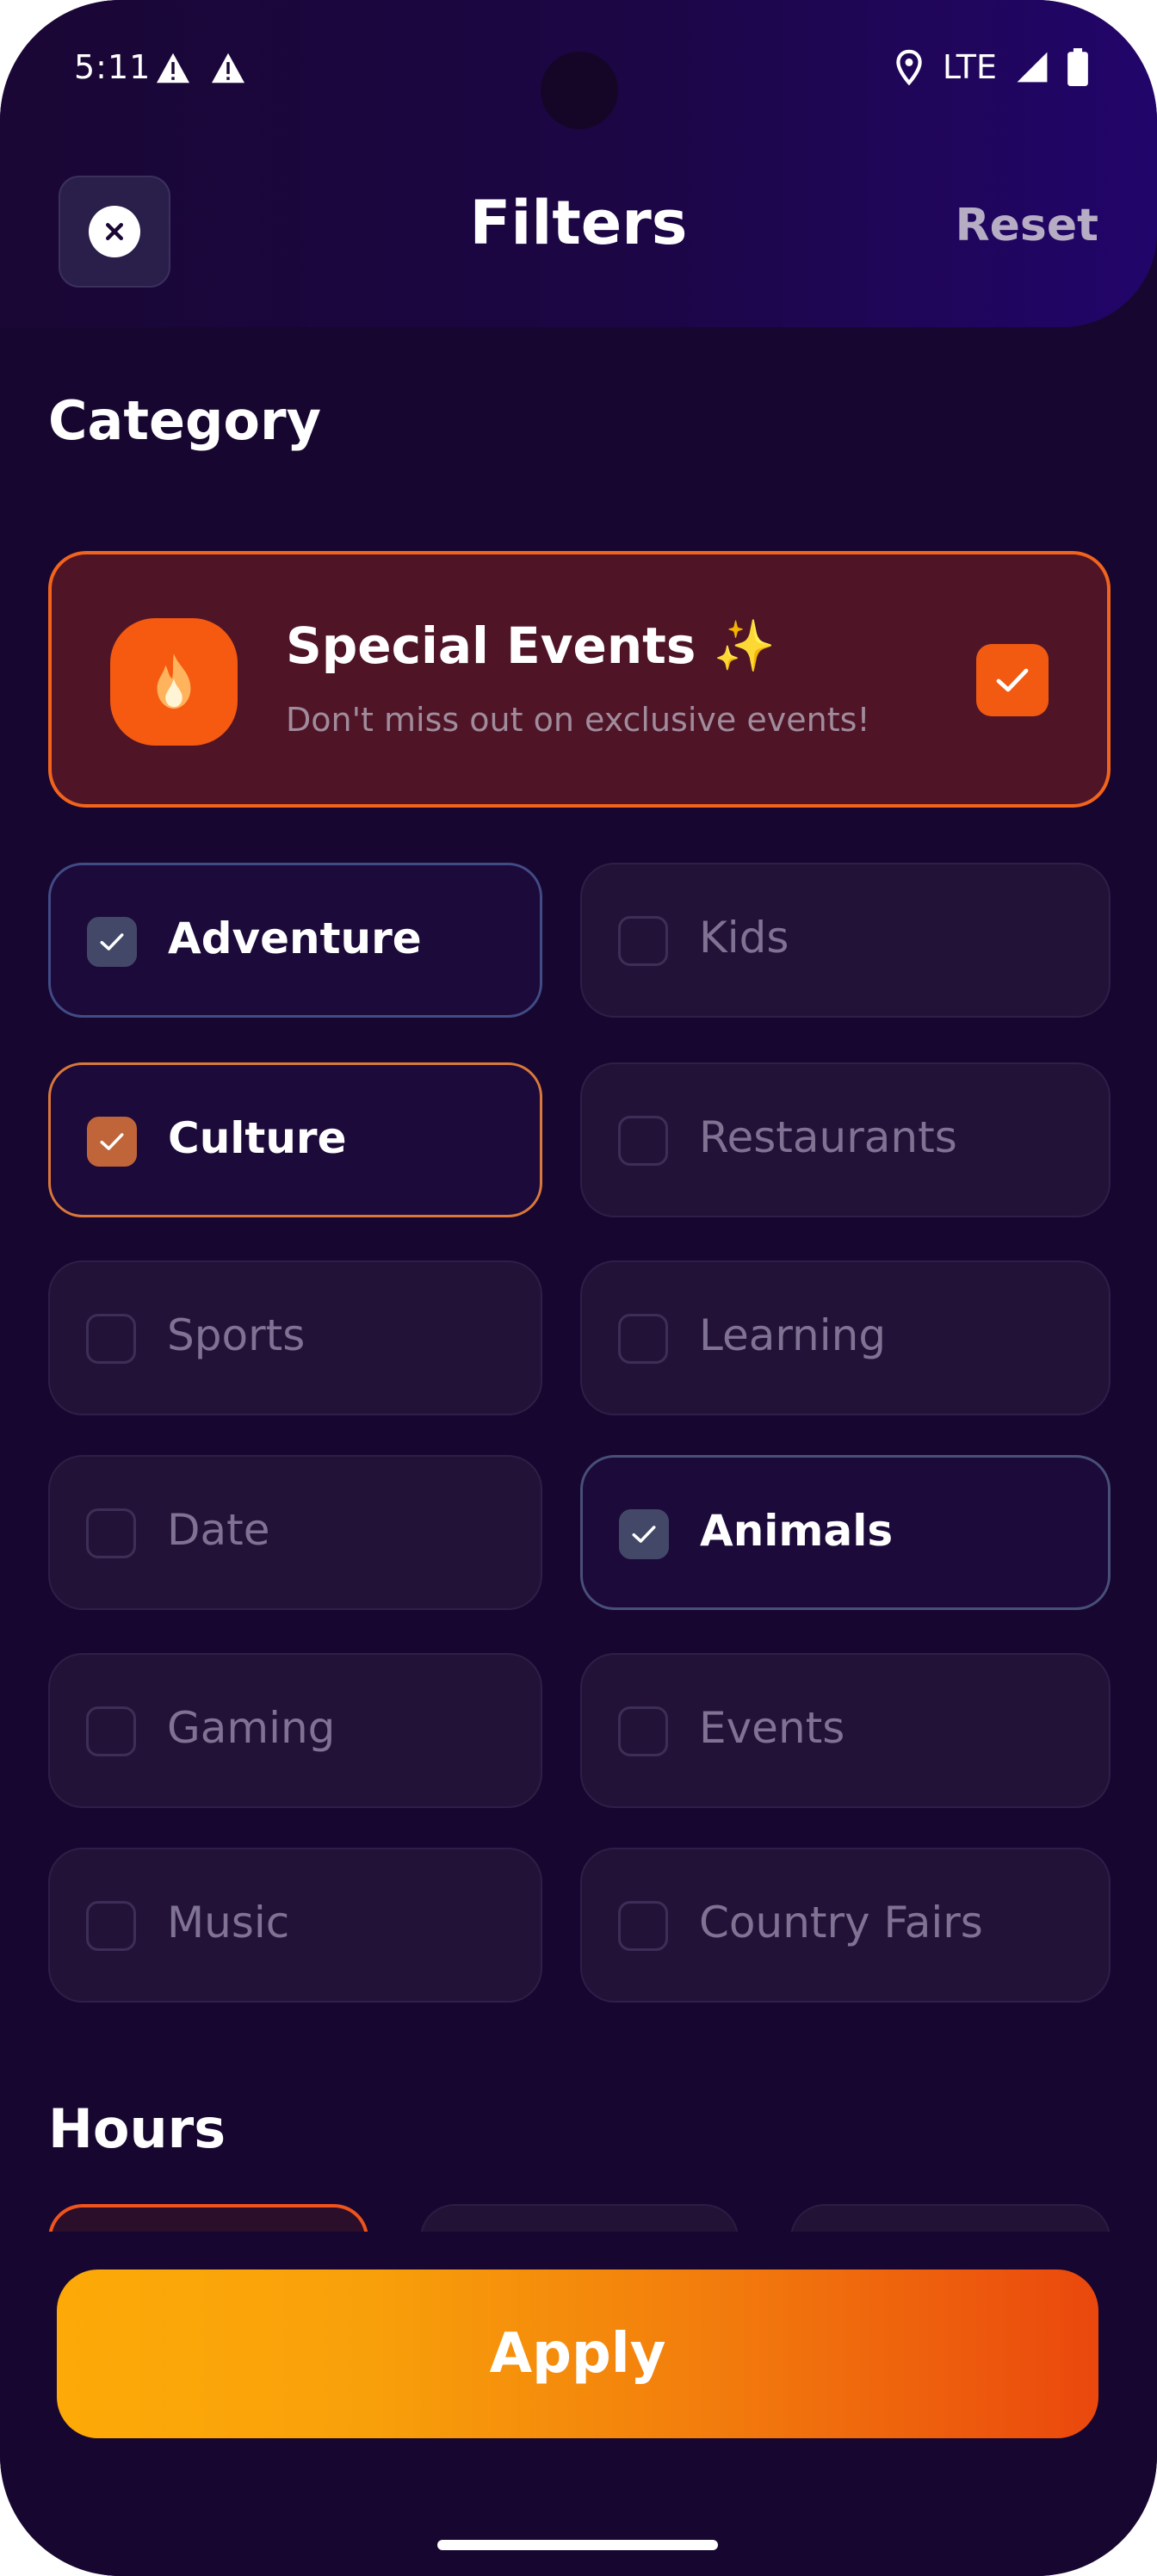 This screenshot has width=1157, height=2576. Describe the element at coordinates (113, 67) in the screenshot. I see `status-time: 5:11` at that location.